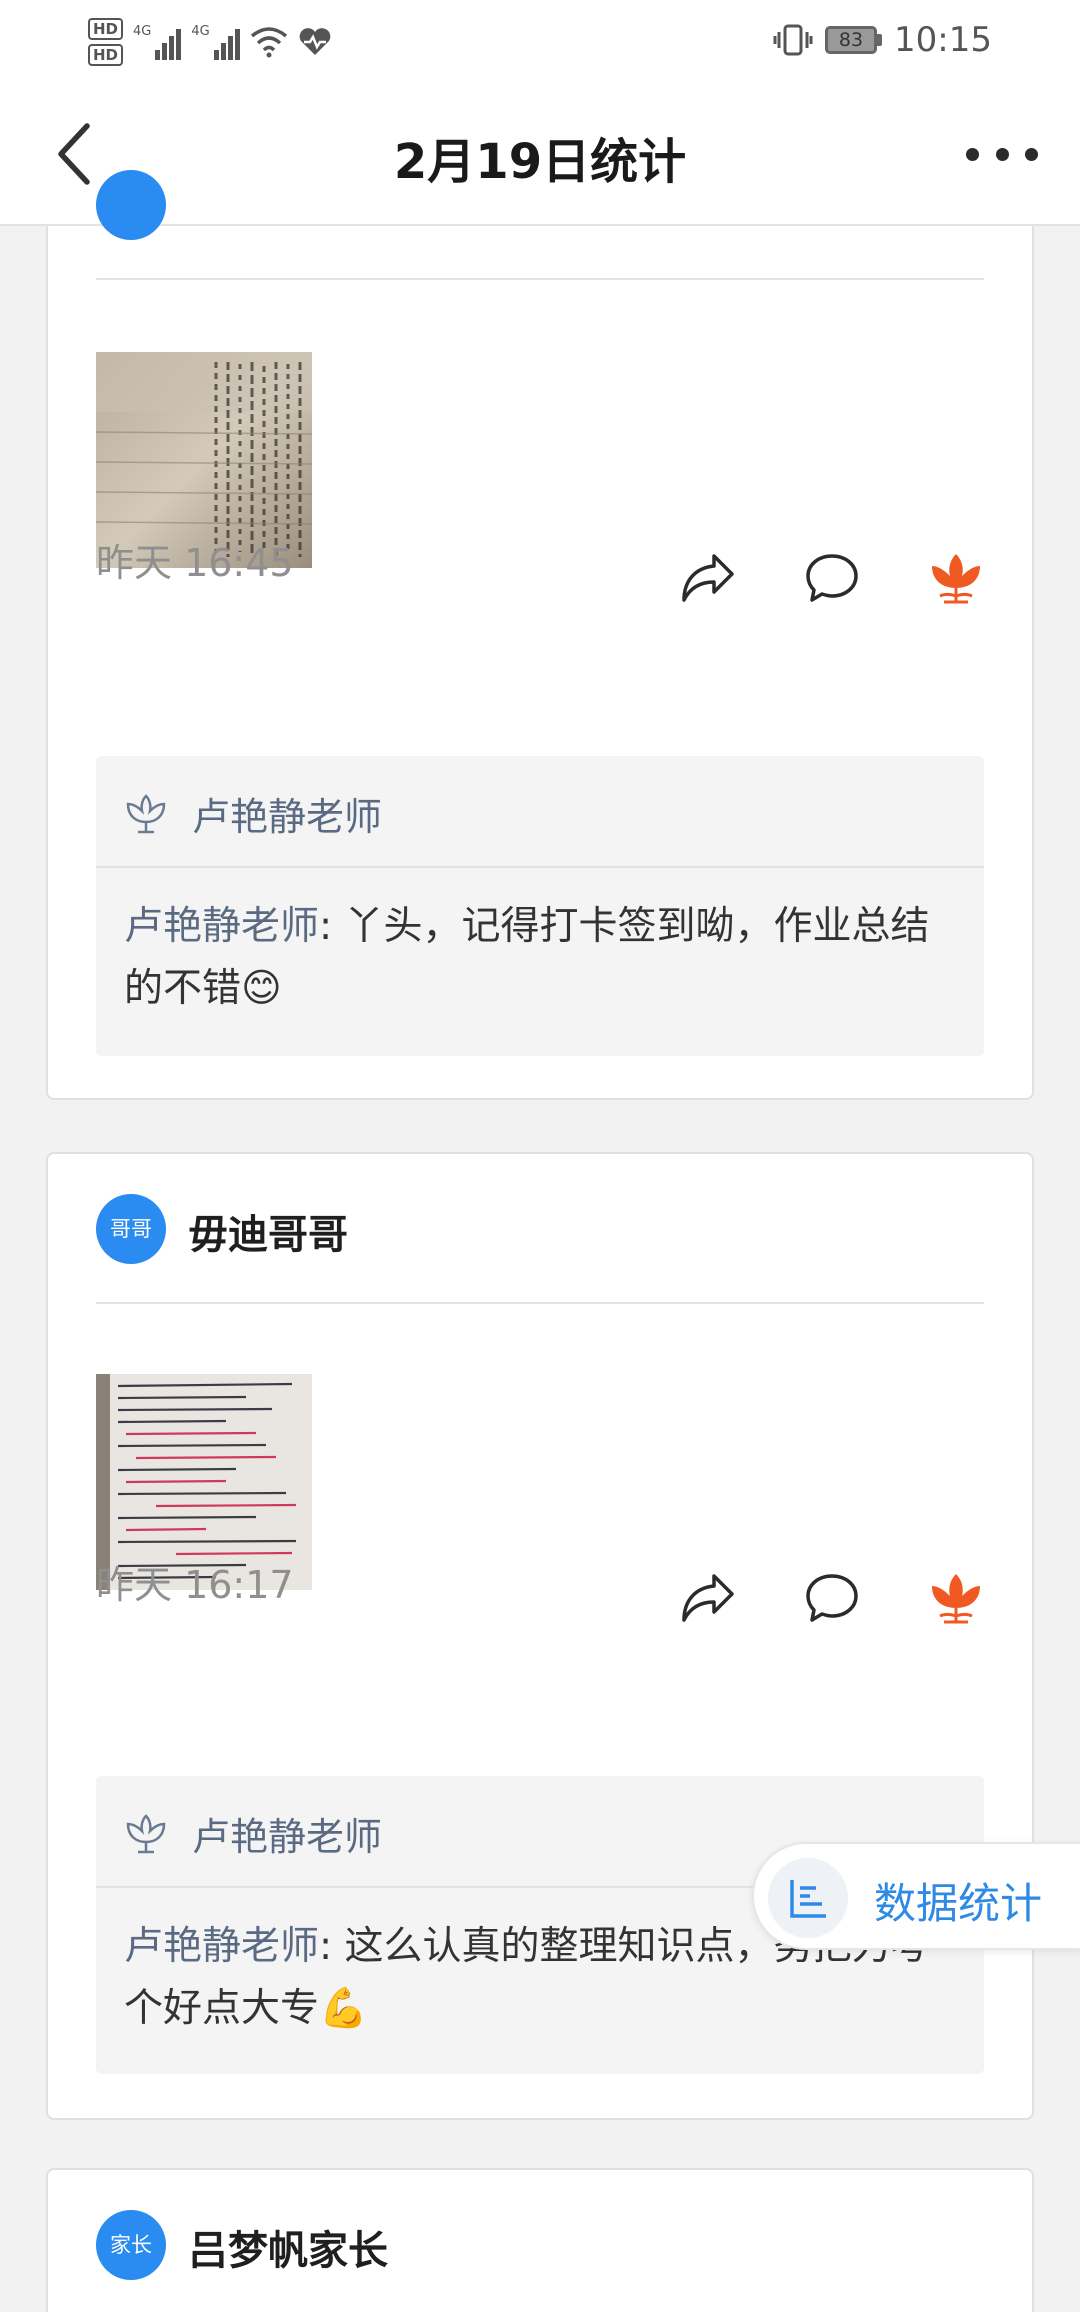 The height and width of the screenshot is (2312, 1080). I want to click on hd-badges: HD HD, so click(106, 42).